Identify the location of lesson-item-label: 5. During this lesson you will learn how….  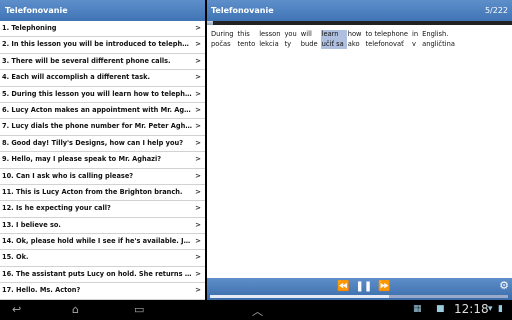
(97, 93).